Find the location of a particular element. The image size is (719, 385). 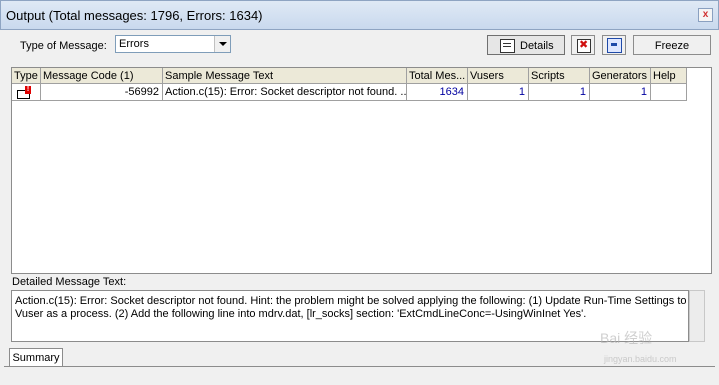

export-button is located at coordinates (614, 45).